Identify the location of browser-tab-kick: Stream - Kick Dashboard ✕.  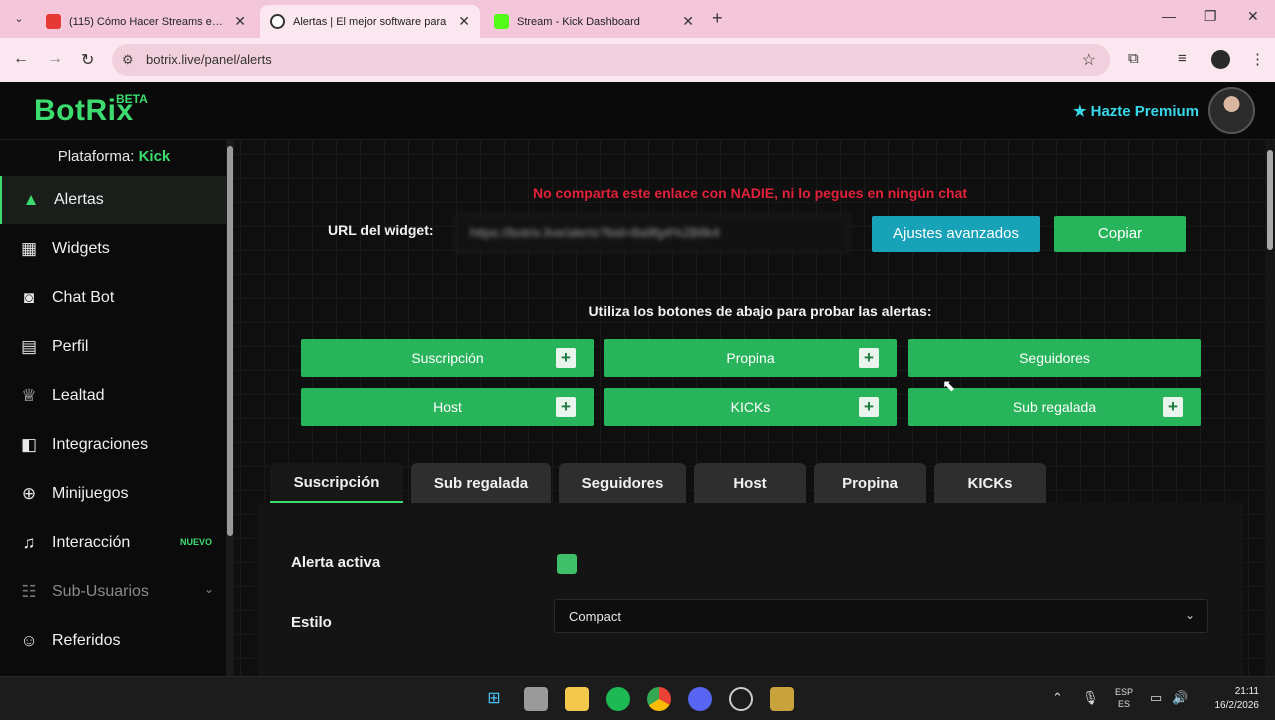
(594, 21).